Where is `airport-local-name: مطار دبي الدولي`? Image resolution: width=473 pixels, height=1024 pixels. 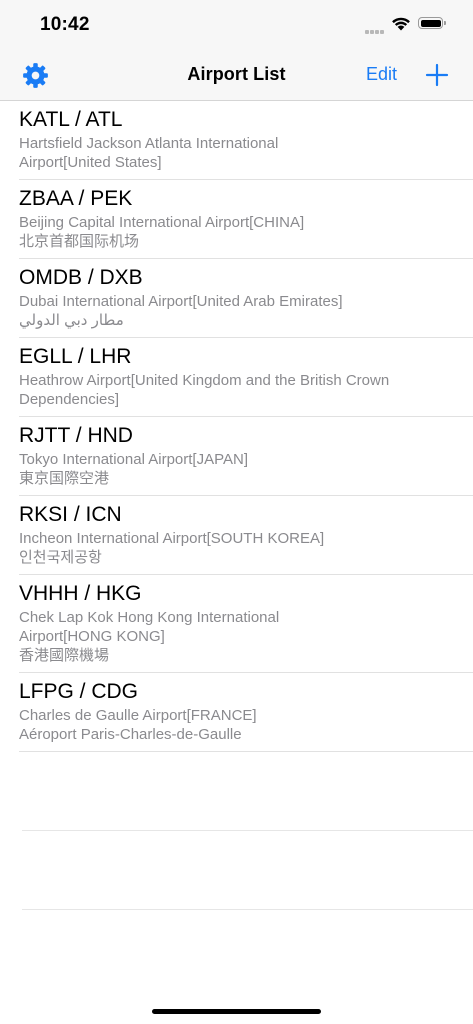
airport-local-name: مطار دبي الدولي is located at coordinates (71, 320).